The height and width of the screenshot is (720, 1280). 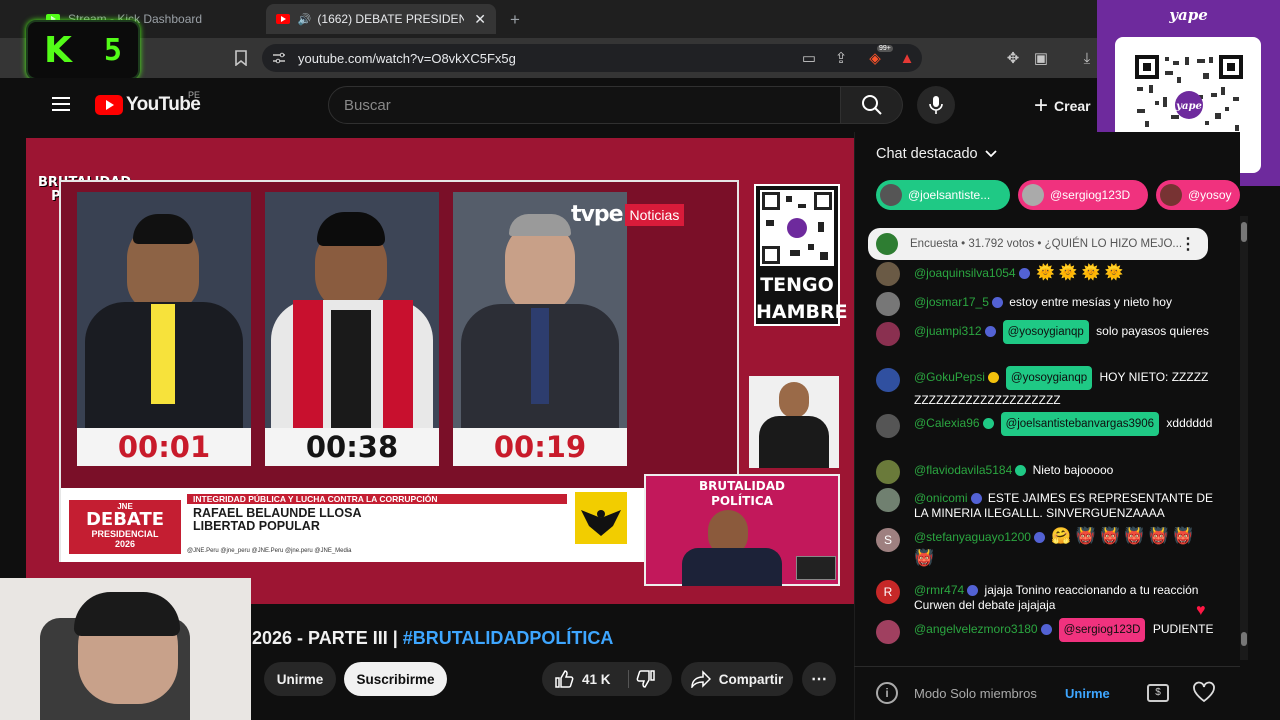 I want to click on webcam-overlay, so click(x=125, y=649).